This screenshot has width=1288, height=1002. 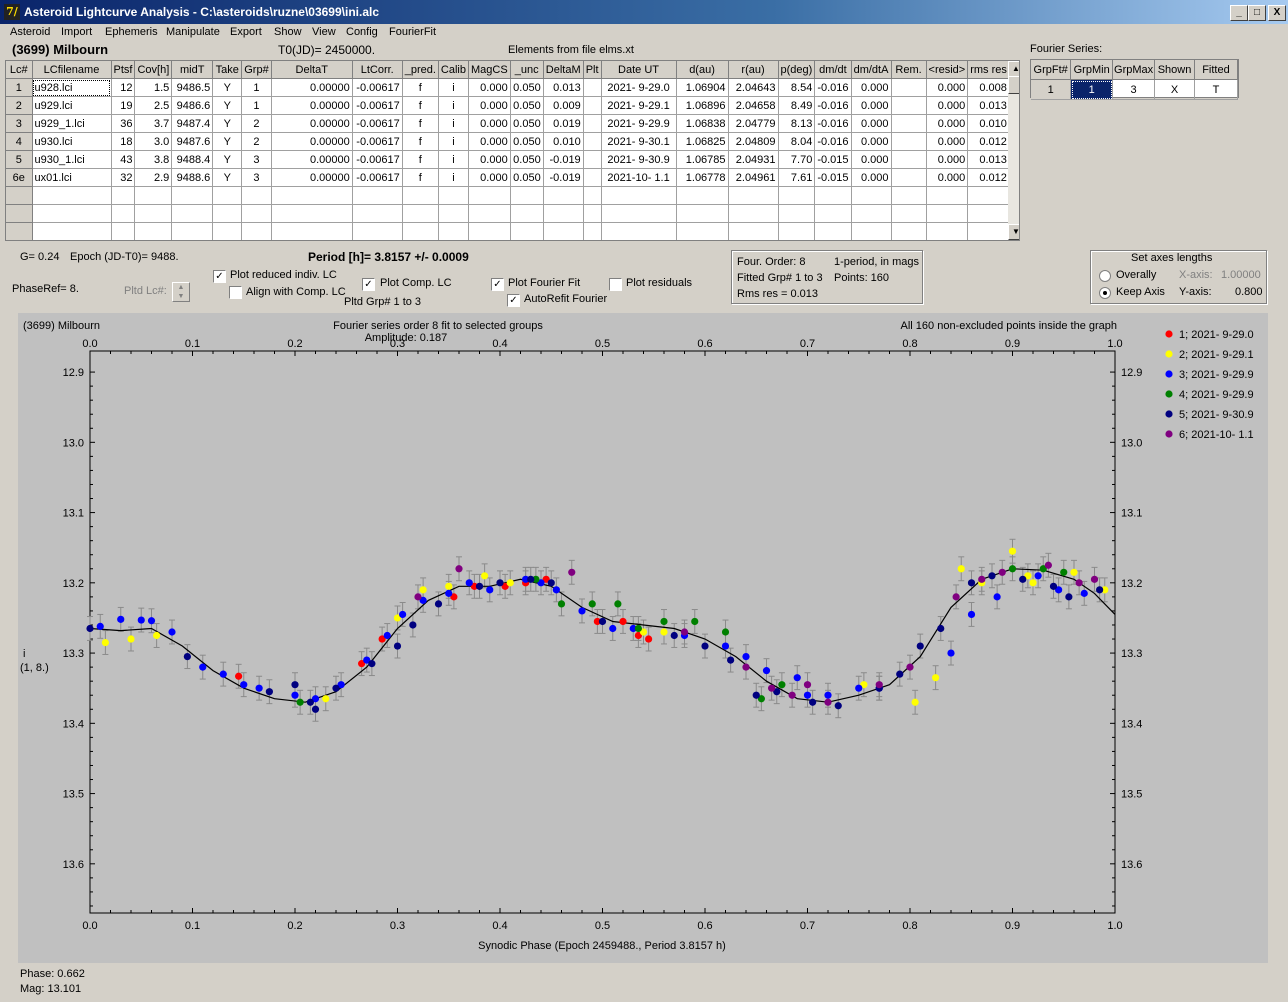 What do you see at coordinates (420, 159) in the screenshot?
I see `table-cell: f` at bounding box center [420, 159].